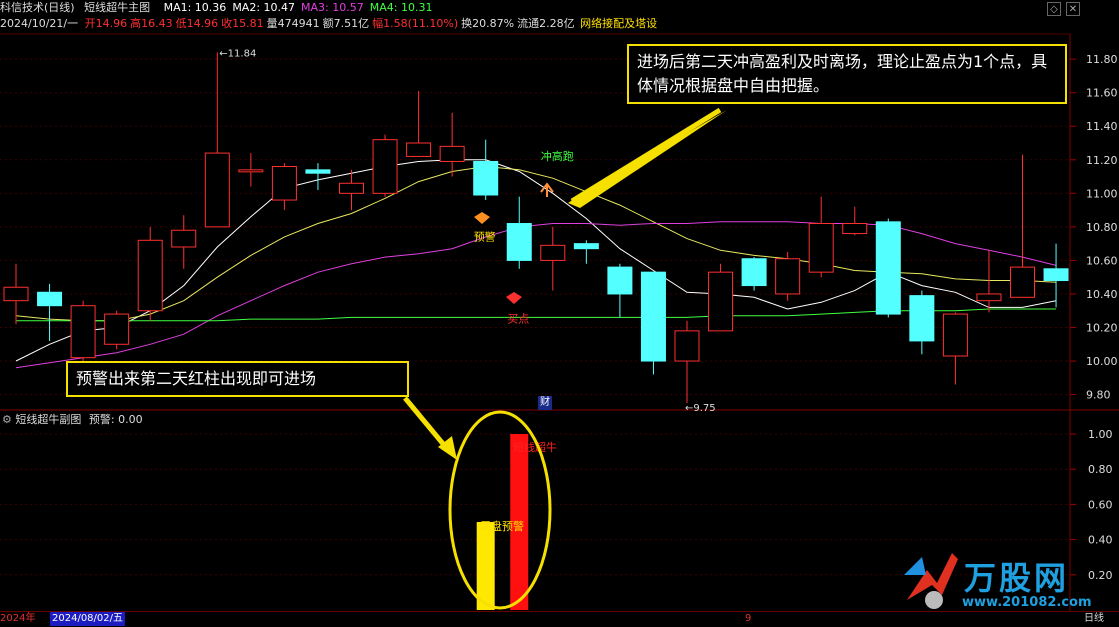  What do you see at coordinates (518, 318) in the screenshot?
I see `annotation-label: 买点` at bounding box center [518, 318].